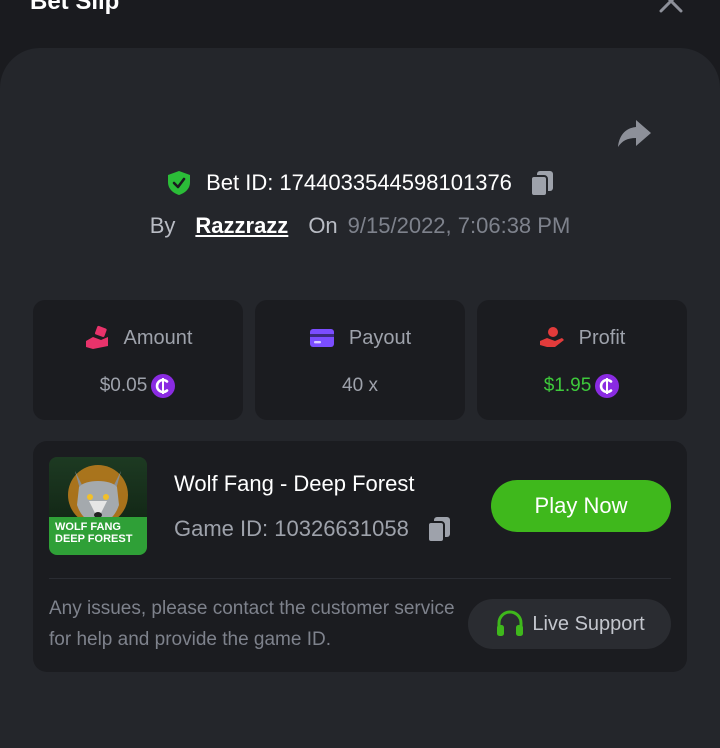 Image resolution: width=720 pixels, height=748 pixels. I want to click on payout-value: 40 x, so click(360, 385).